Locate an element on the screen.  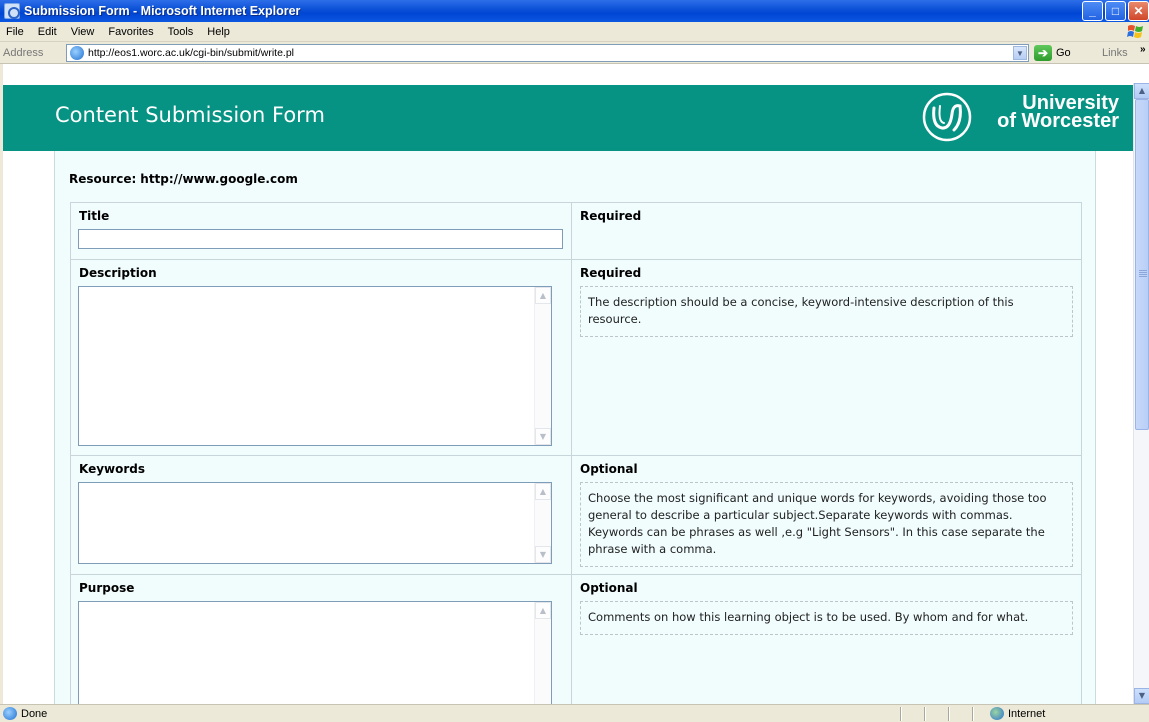
description-label: Description is located at coordinates (118, 273).